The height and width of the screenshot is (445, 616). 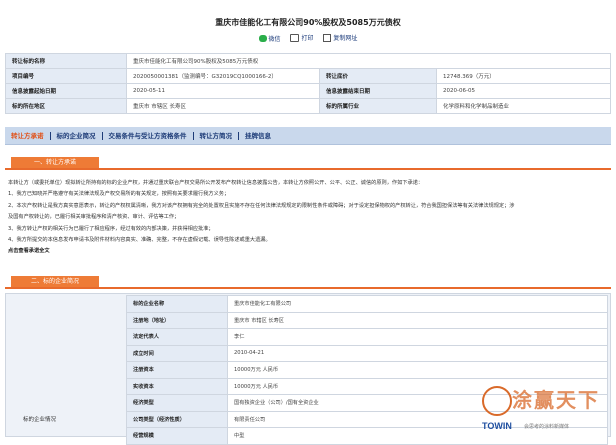 What do you see at coordinates (148, 135) in the screenshot?
I see `tab-trade-conditions: 交易条件与受让方资格条件` at bounding box center [148, 135].